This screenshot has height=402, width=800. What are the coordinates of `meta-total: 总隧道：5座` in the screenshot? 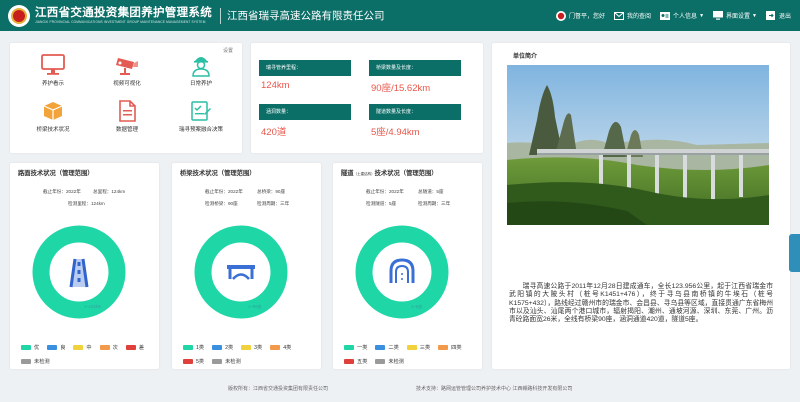 It's located at (431, 191).